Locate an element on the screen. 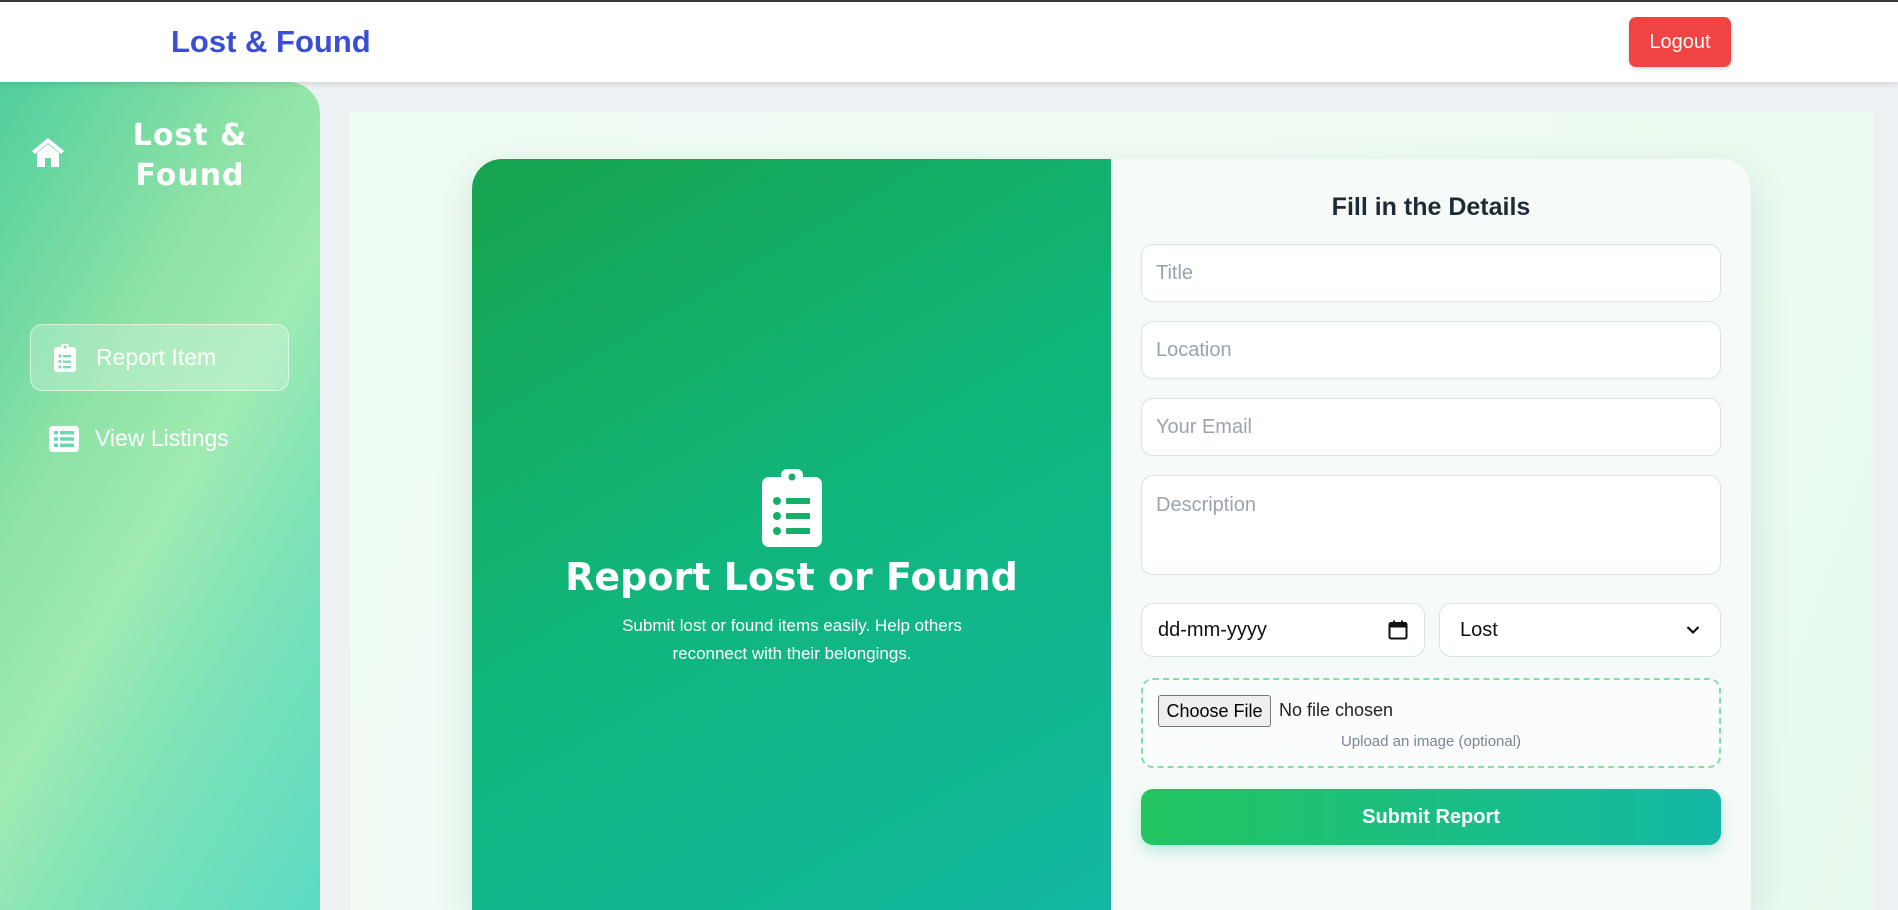 The height and width of the screenshot is (910, 1898). home-icon is located at coordinates (48, 152).